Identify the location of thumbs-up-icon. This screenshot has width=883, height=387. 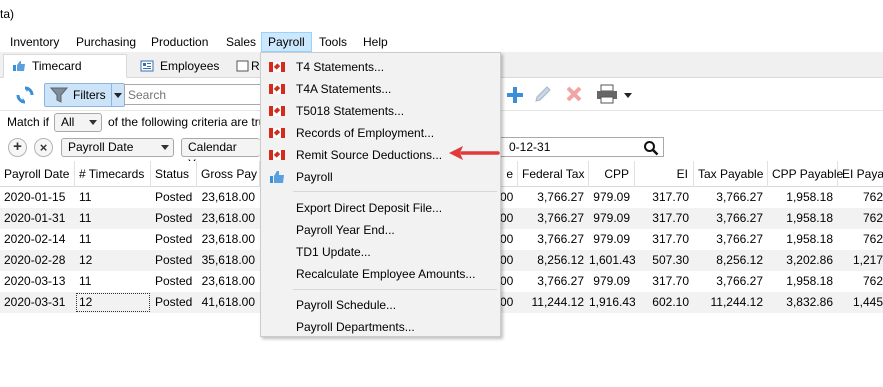
(277, 177).